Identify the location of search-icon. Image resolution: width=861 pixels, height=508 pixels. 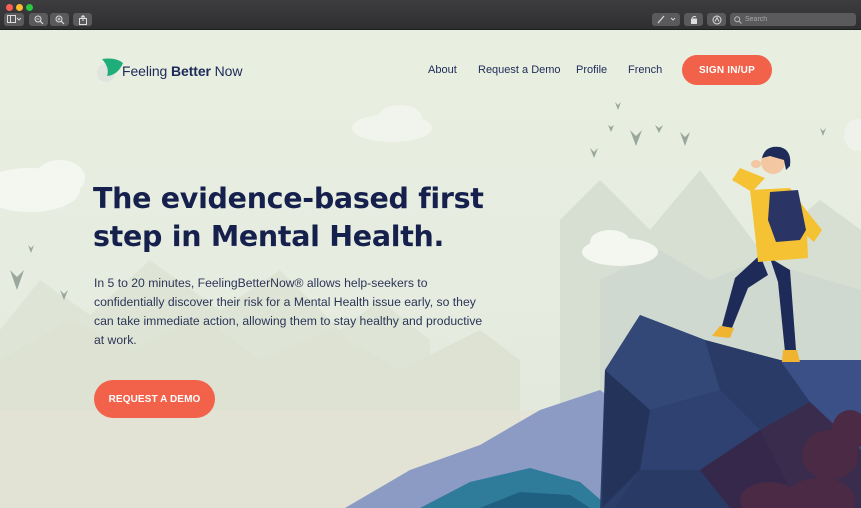
(738, 19).